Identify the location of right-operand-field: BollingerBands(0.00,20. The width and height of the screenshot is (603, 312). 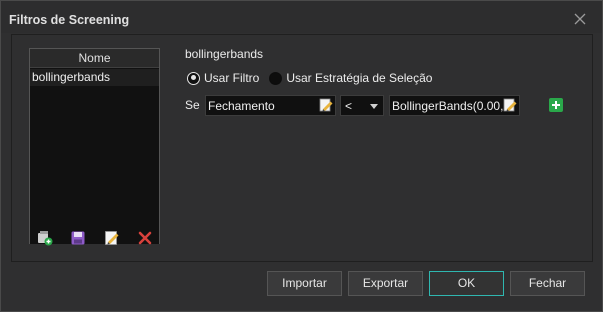
(454, 105).